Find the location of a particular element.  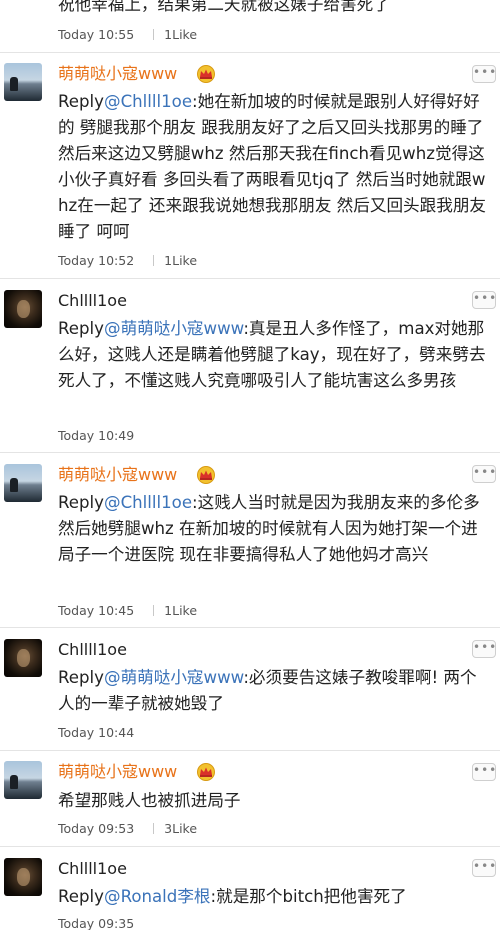

comment-meta: Today 10:55 1Like is located at coordinates (127, 35).